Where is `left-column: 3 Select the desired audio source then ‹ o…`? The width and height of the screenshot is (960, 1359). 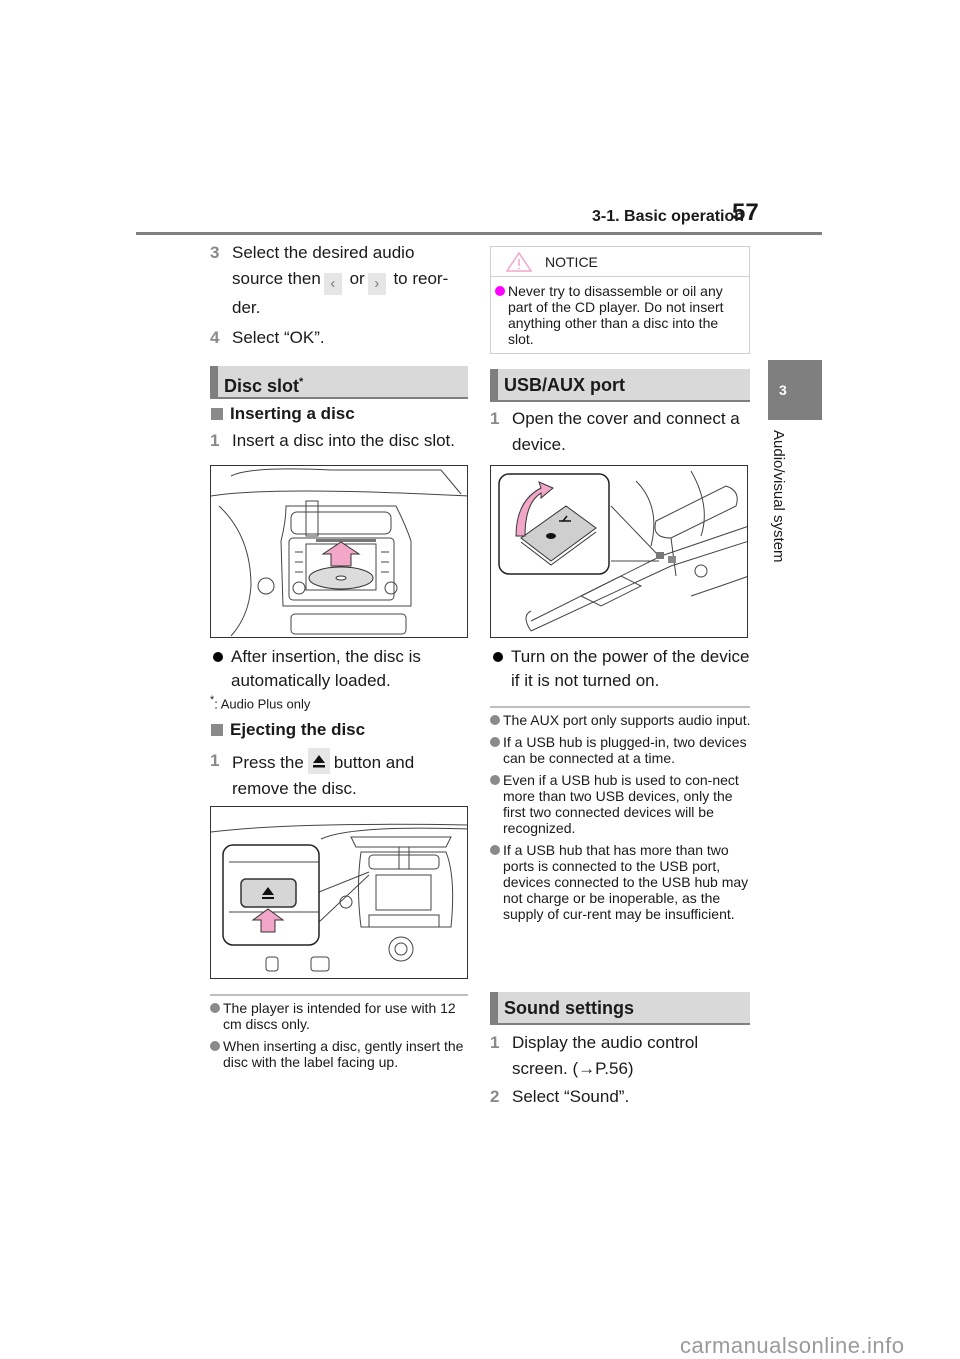
left-column: 3 Select the desired audio source then ‹ o… is located at coordinates (341, 295).